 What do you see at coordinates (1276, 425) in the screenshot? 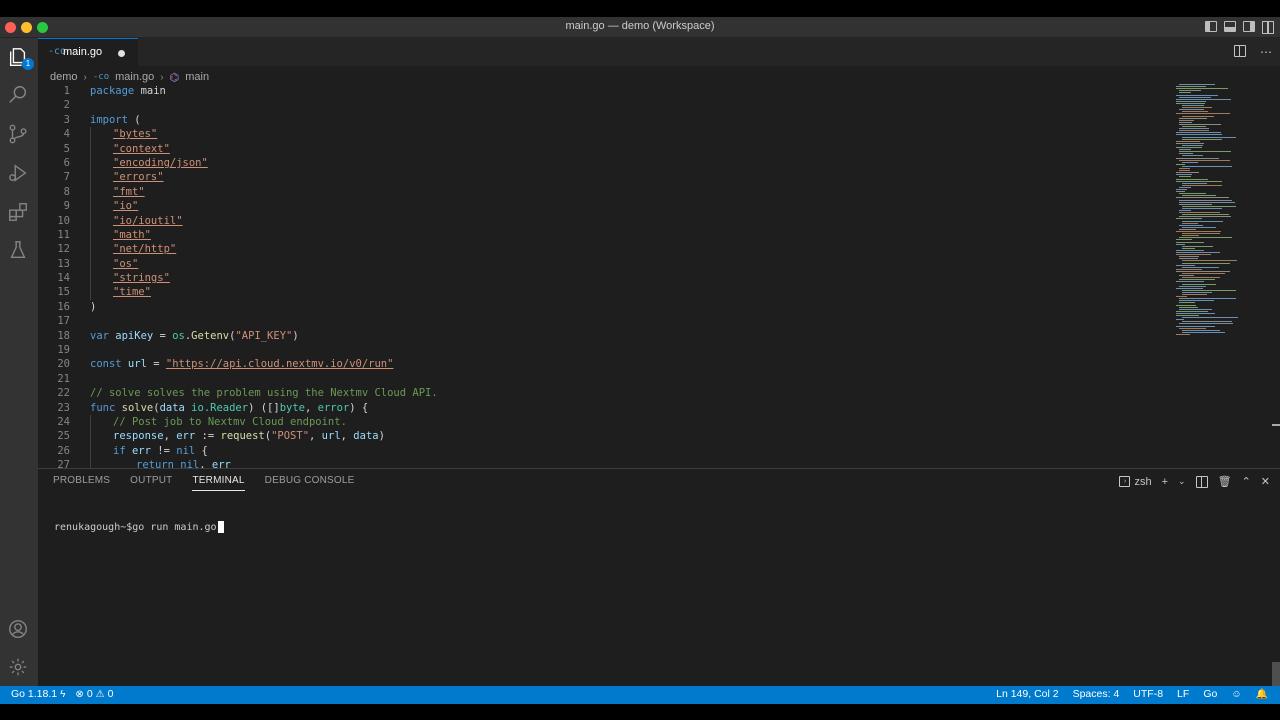
I see `editor-scroll-indicator` at bounding box center [1276, 425].